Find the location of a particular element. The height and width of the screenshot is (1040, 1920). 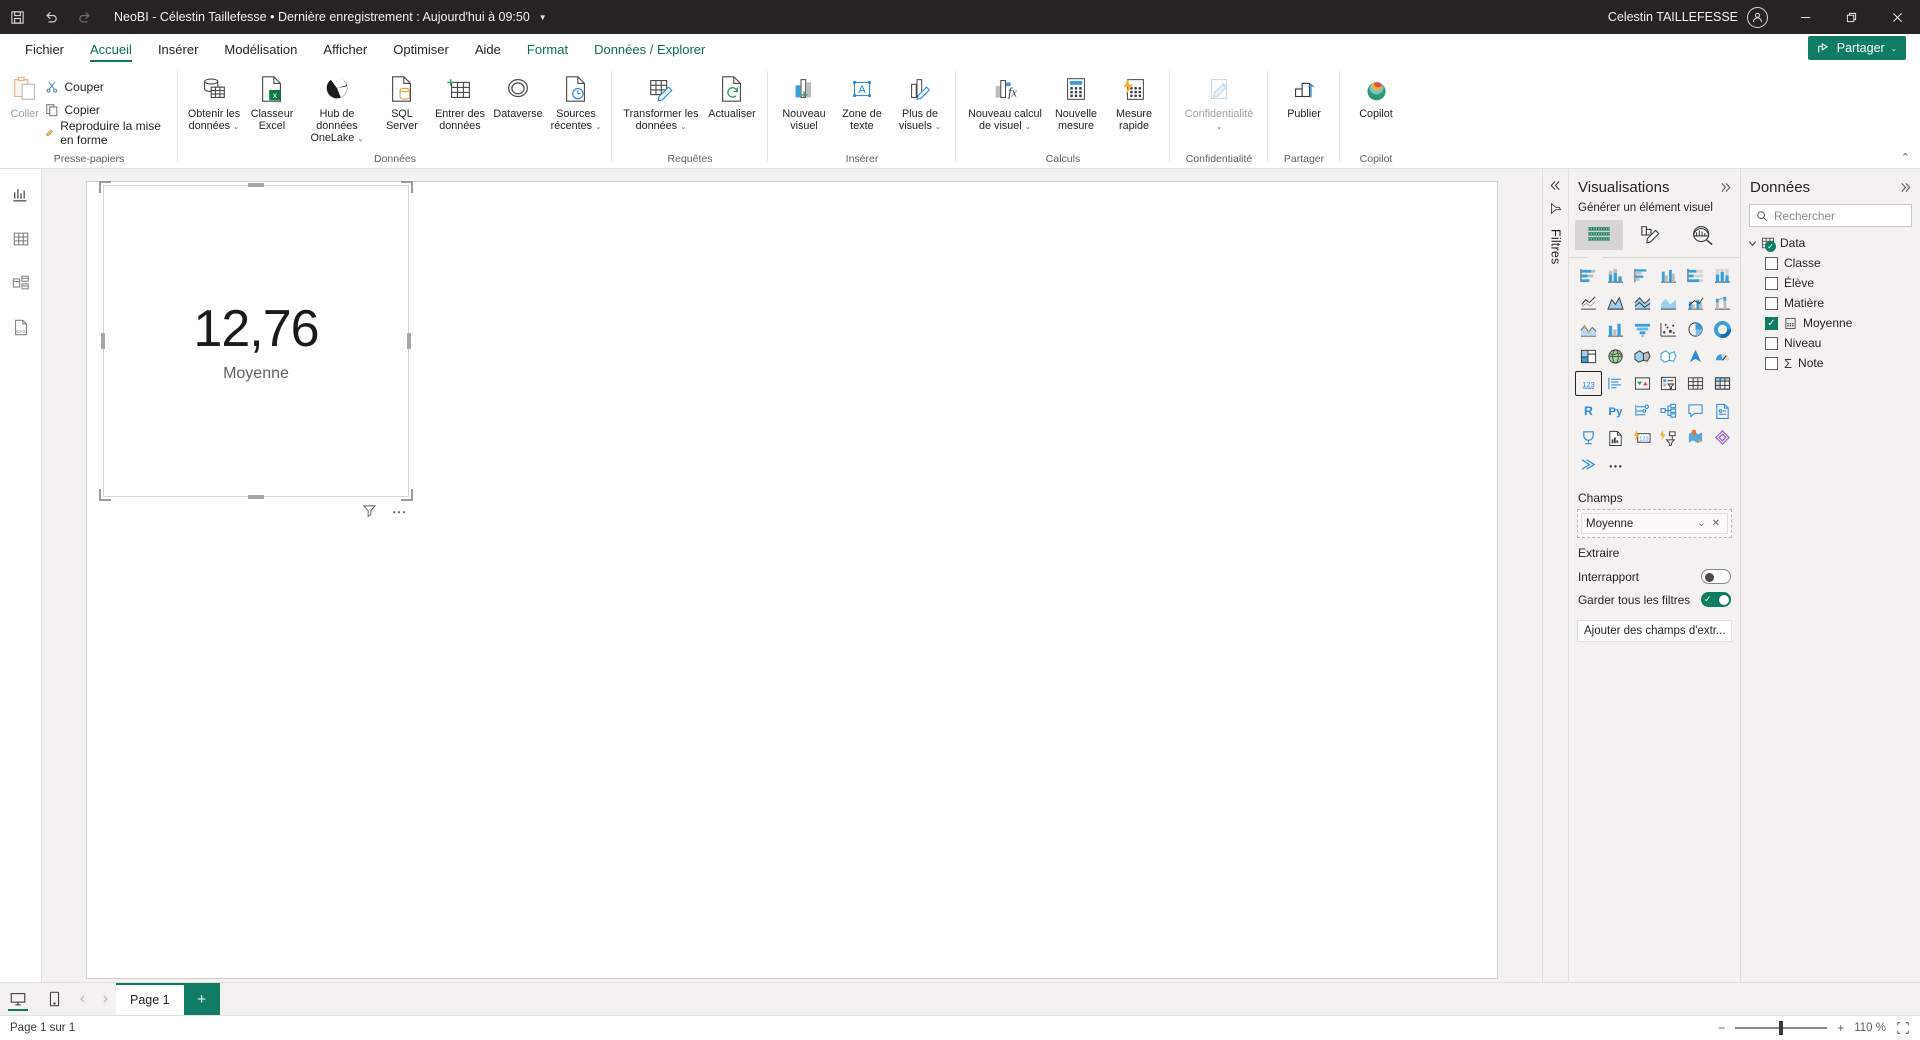

viz-key-influencers is located at coordinates (1642, 410).